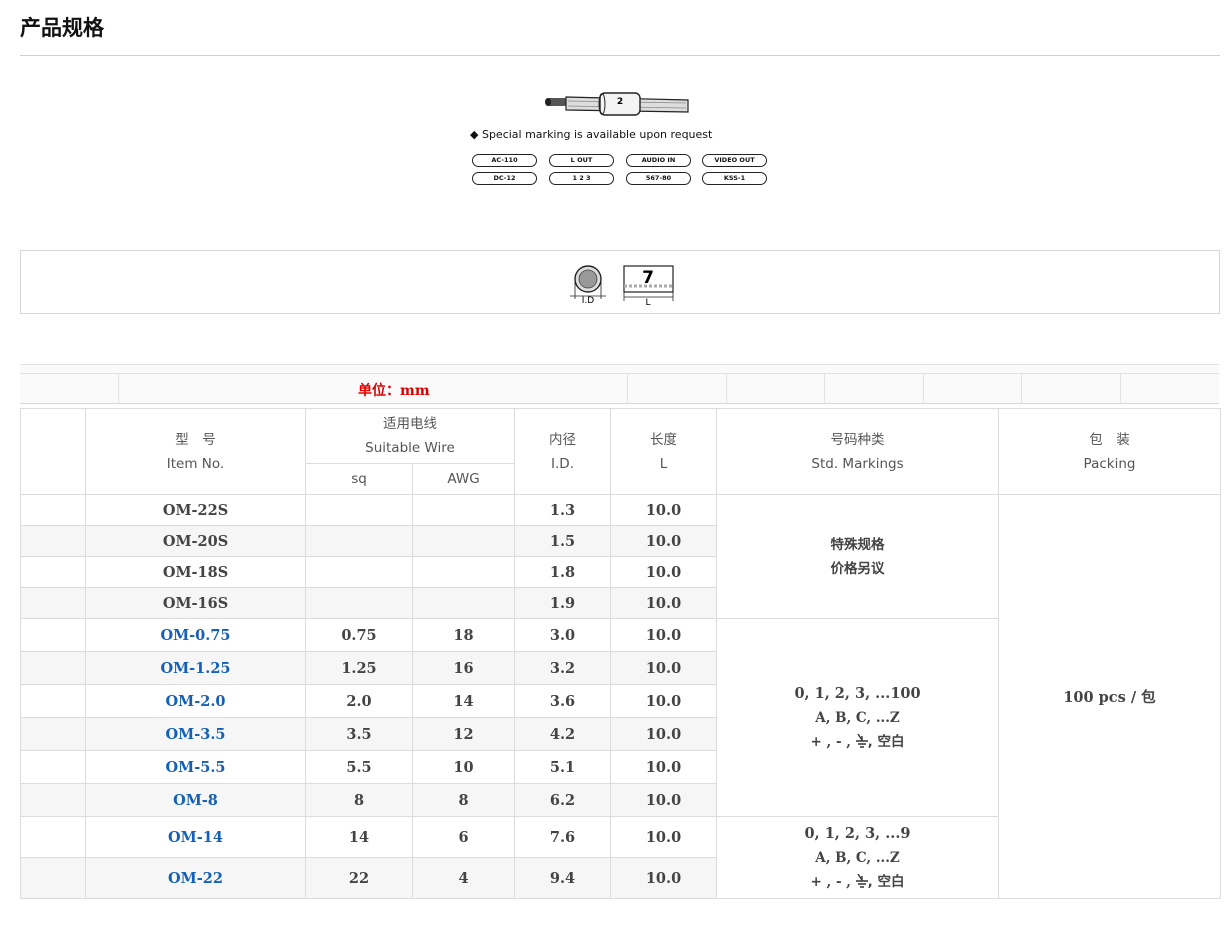  What do you see at coordinates (410, 436) in the screenshot?
I see `suitable-wire-header: 适用电线 Suitable Wire` at bounding box center [410, 436].